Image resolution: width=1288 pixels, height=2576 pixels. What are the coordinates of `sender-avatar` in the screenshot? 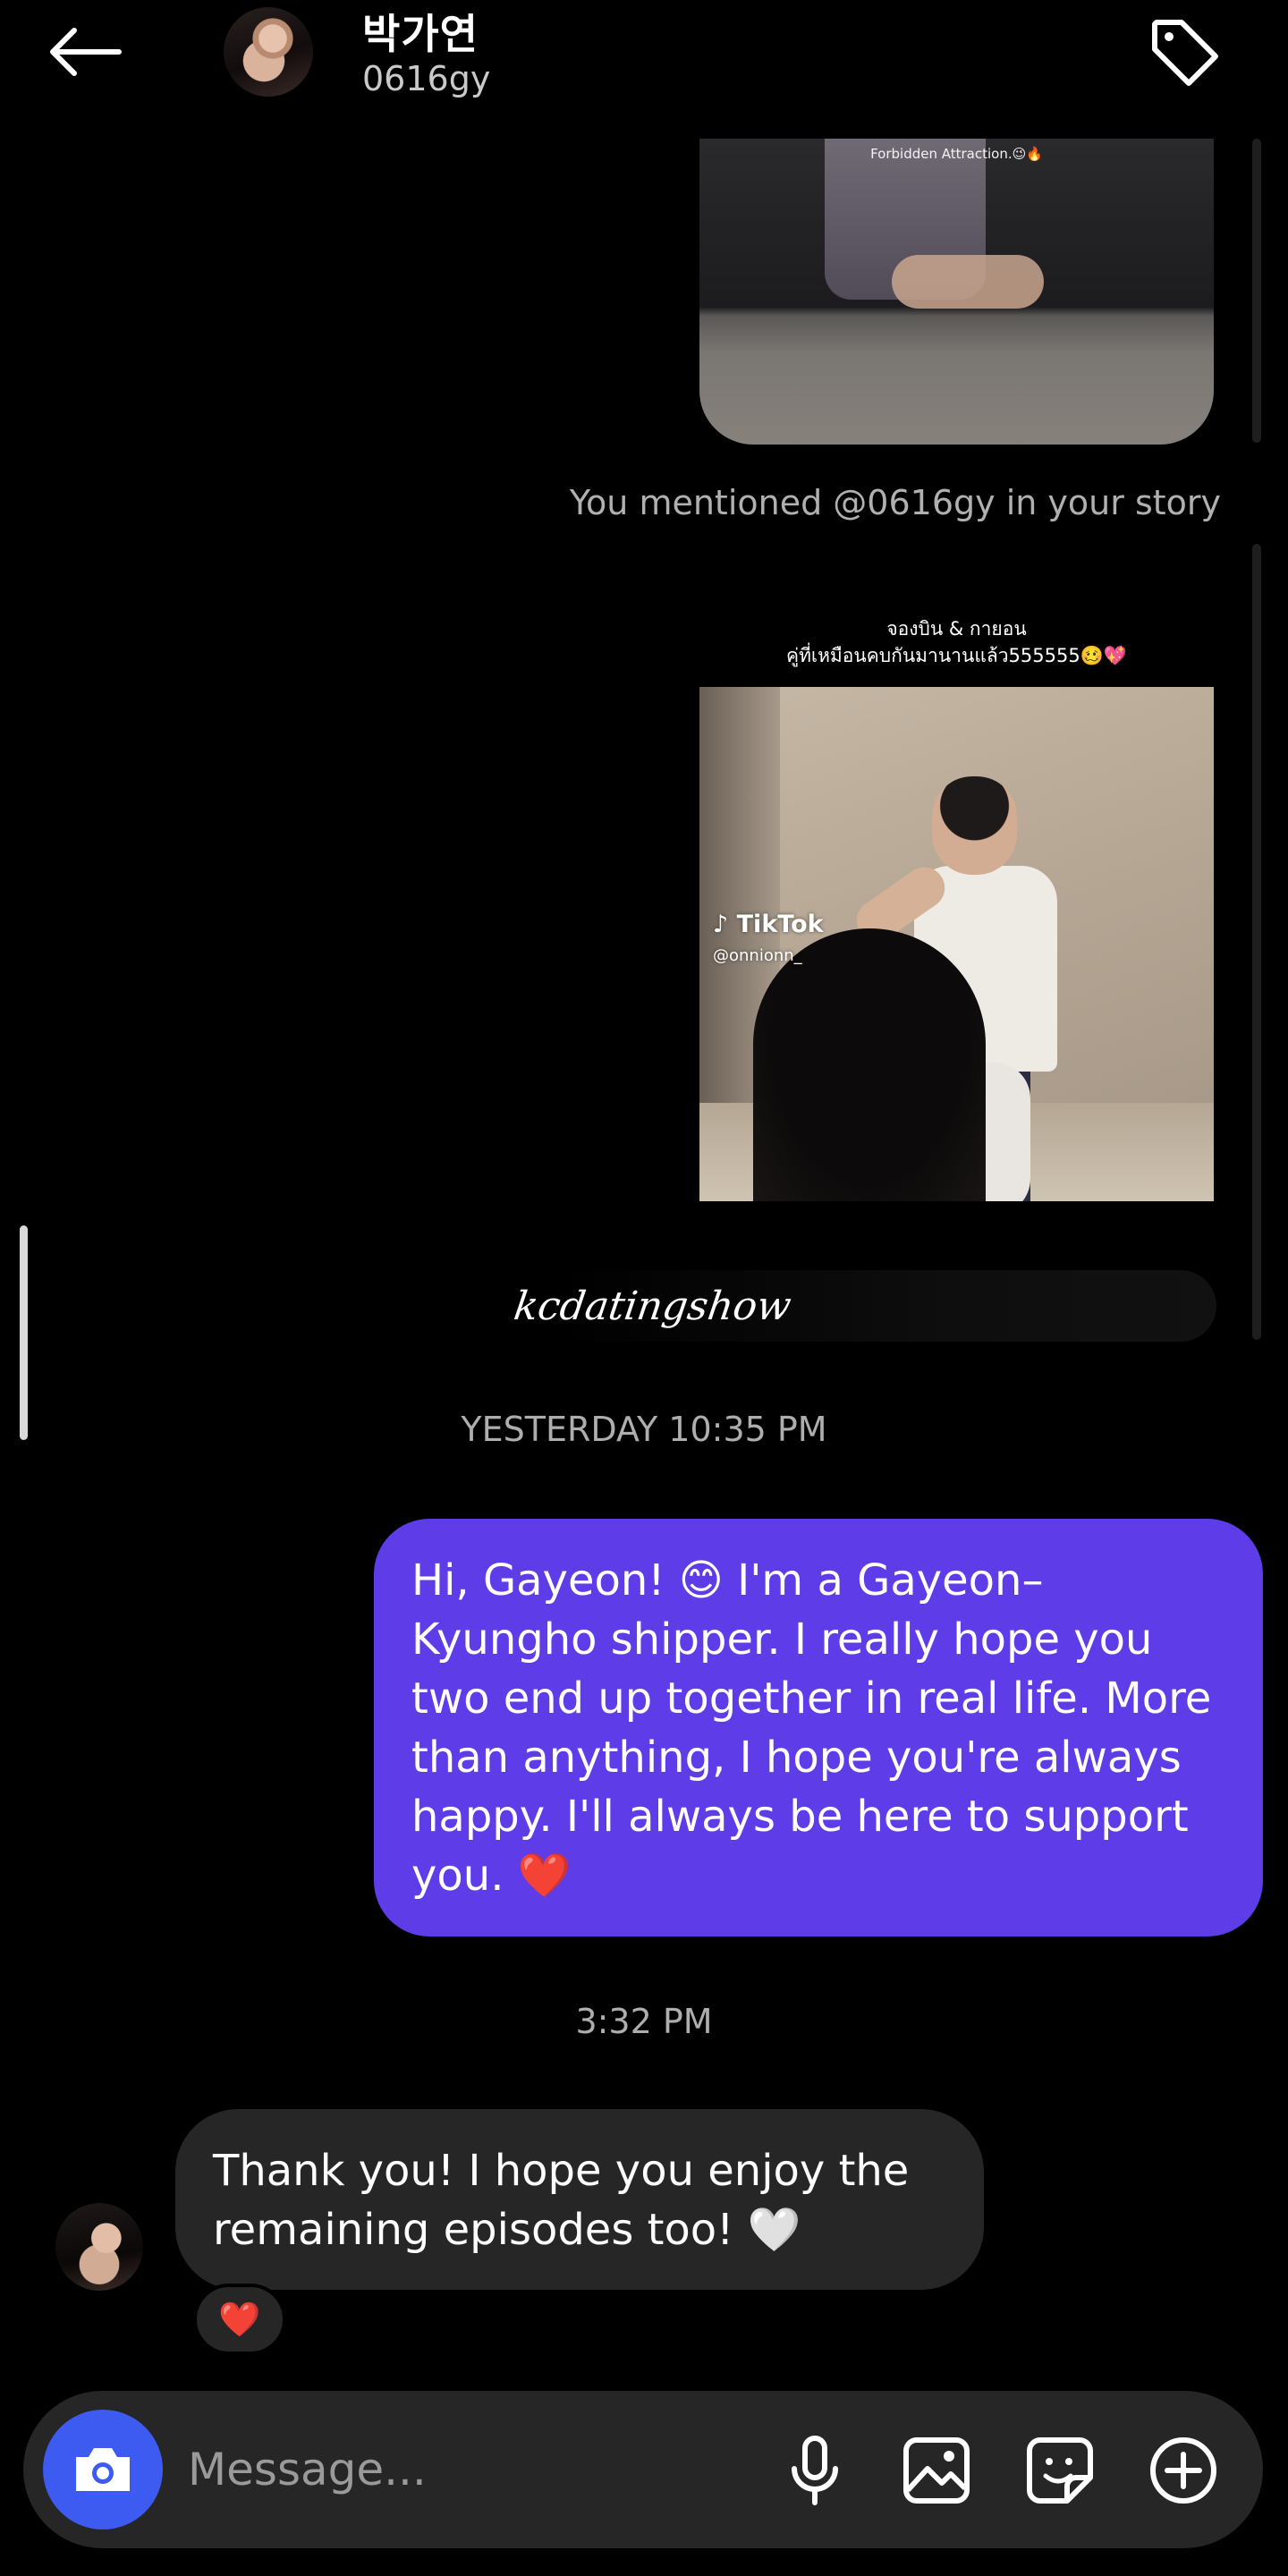 It's located at (99, 2247).